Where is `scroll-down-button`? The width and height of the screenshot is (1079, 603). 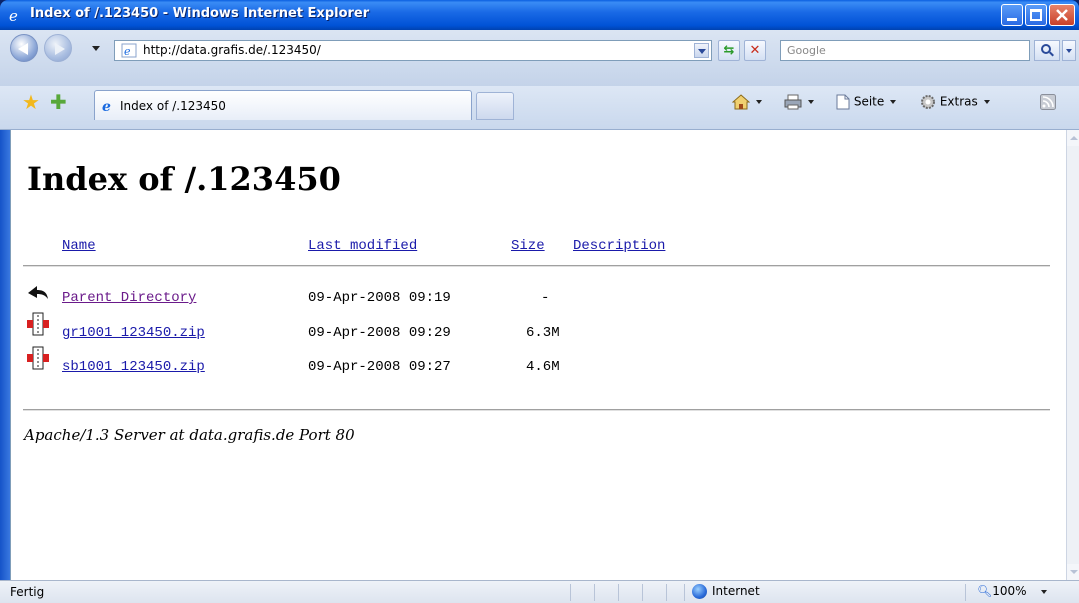
scroll-down-button is located at coordinates (1073, 572).